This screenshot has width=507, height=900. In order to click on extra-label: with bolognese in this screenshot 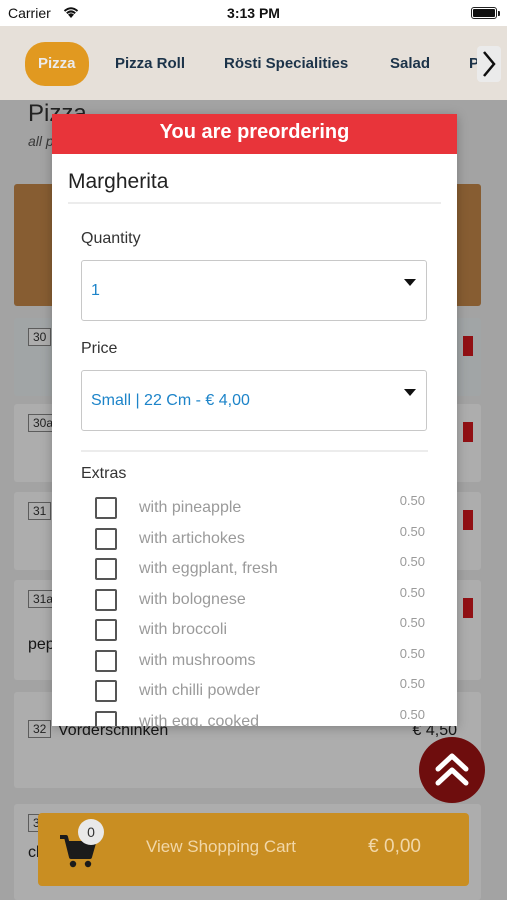, I will do `click(192, 599)`.